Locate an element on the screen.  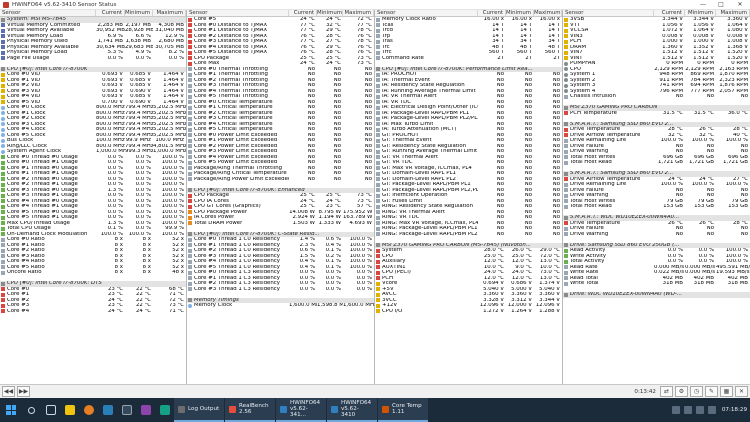
current-value: 24 °C is located at coordinates (115, 311).